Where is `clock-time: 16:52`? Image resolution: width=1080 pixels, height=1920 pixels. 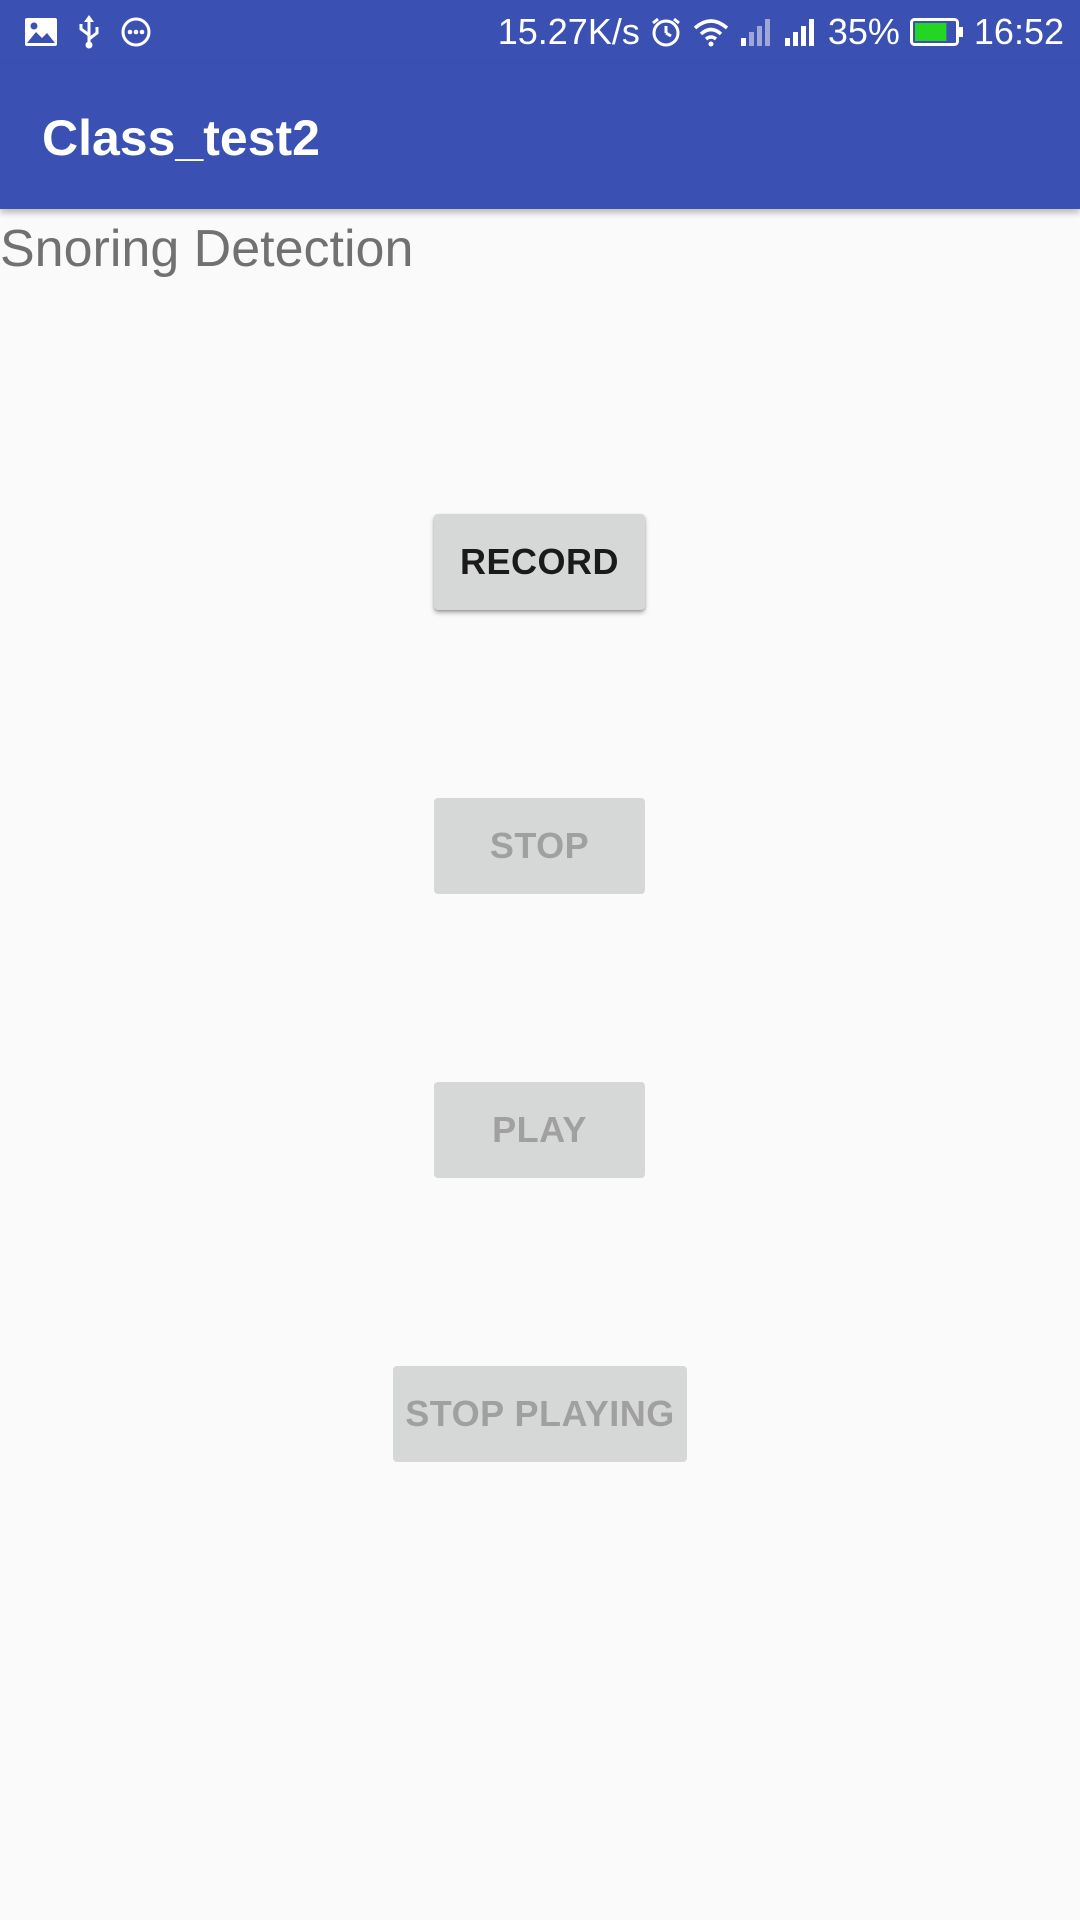 clock-time: 16:52 is located at coordinates (1018, 31).